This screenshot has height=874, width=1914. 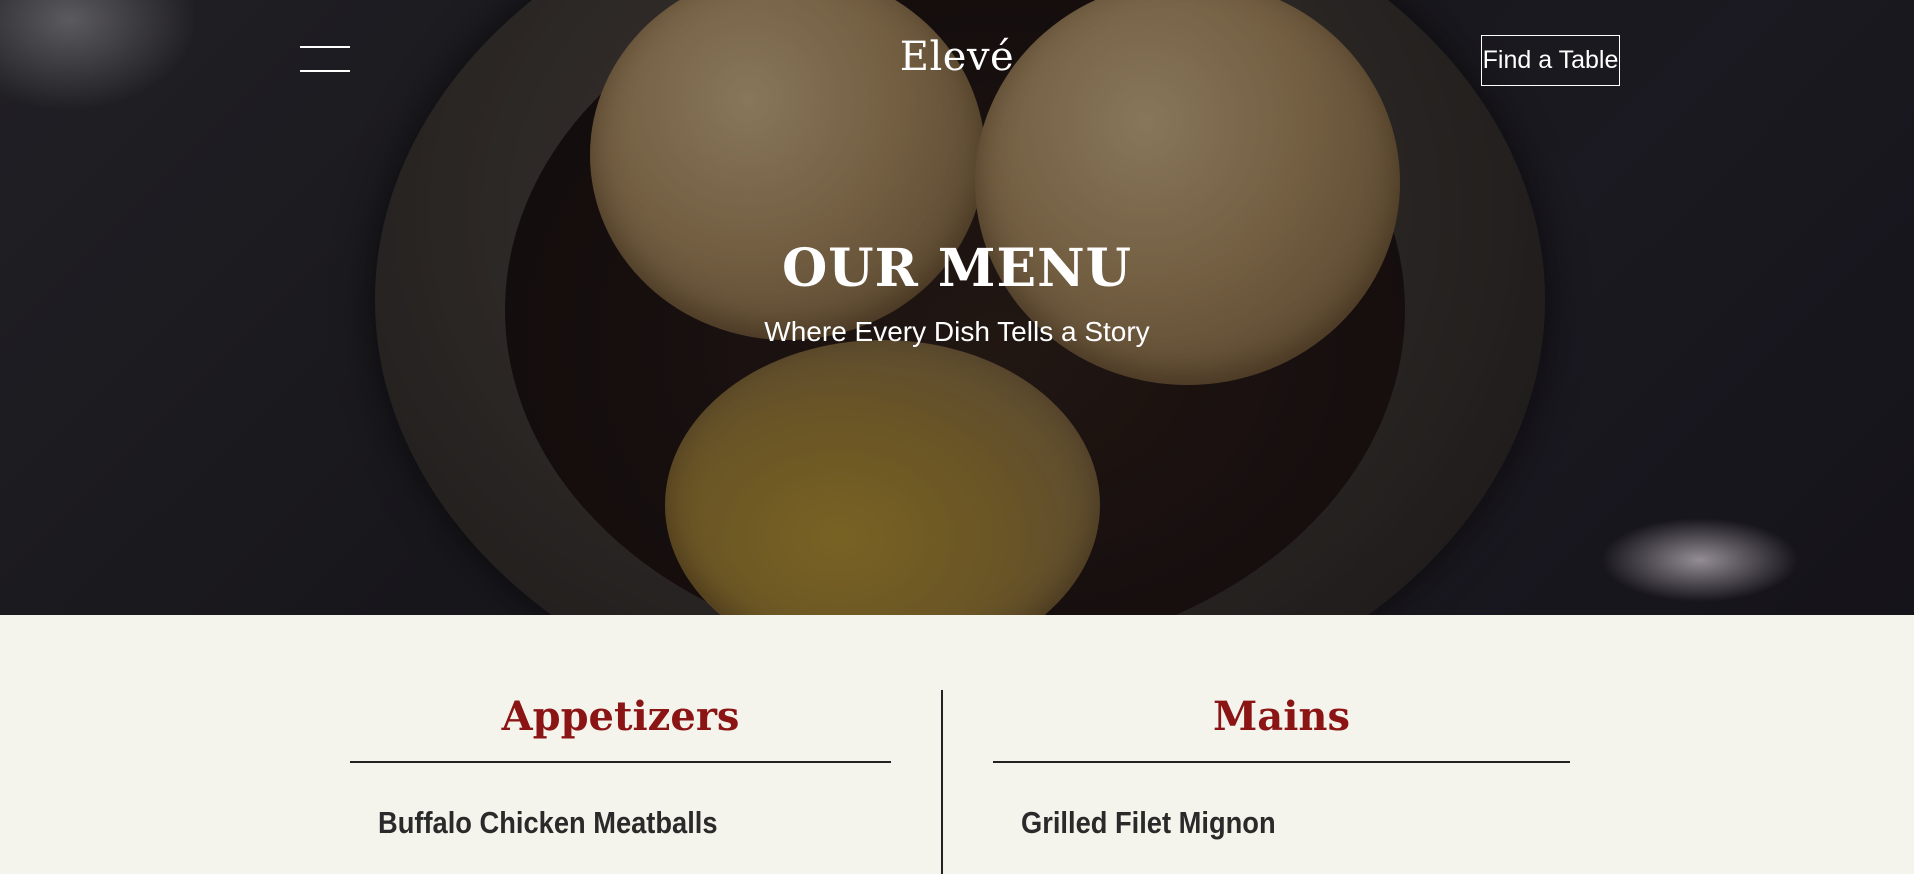 What do you see at coordinates (957, 268) in the screenshot?
I see `page-title: OUR MENU` at bounding box center [957, 268].